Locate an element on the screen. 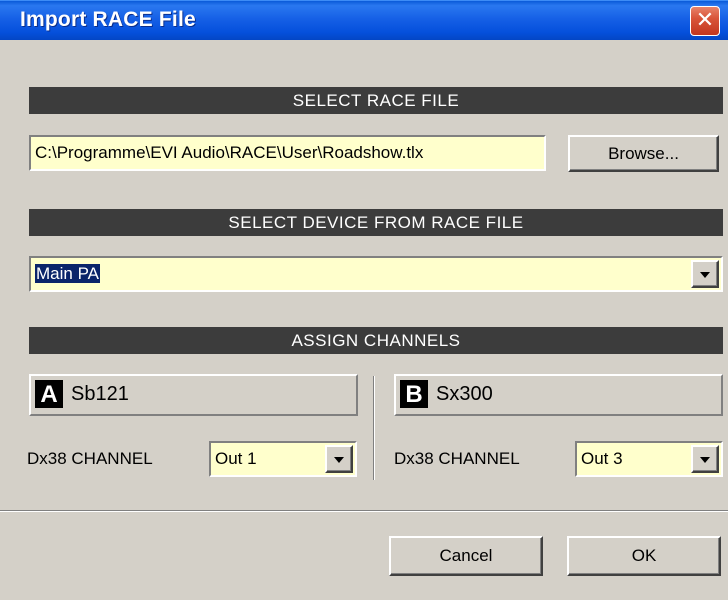 This screenshot has height=600, width=728. channel-b-badge: B is located at coordinates (414, 394).